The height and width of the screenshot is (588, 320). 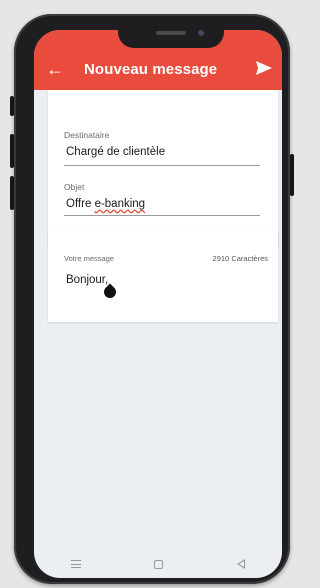 What do you see at coordinates (151, 69) in the screenshot?
I see `page-title: Nouveau message` at bounding box center [151, 69].